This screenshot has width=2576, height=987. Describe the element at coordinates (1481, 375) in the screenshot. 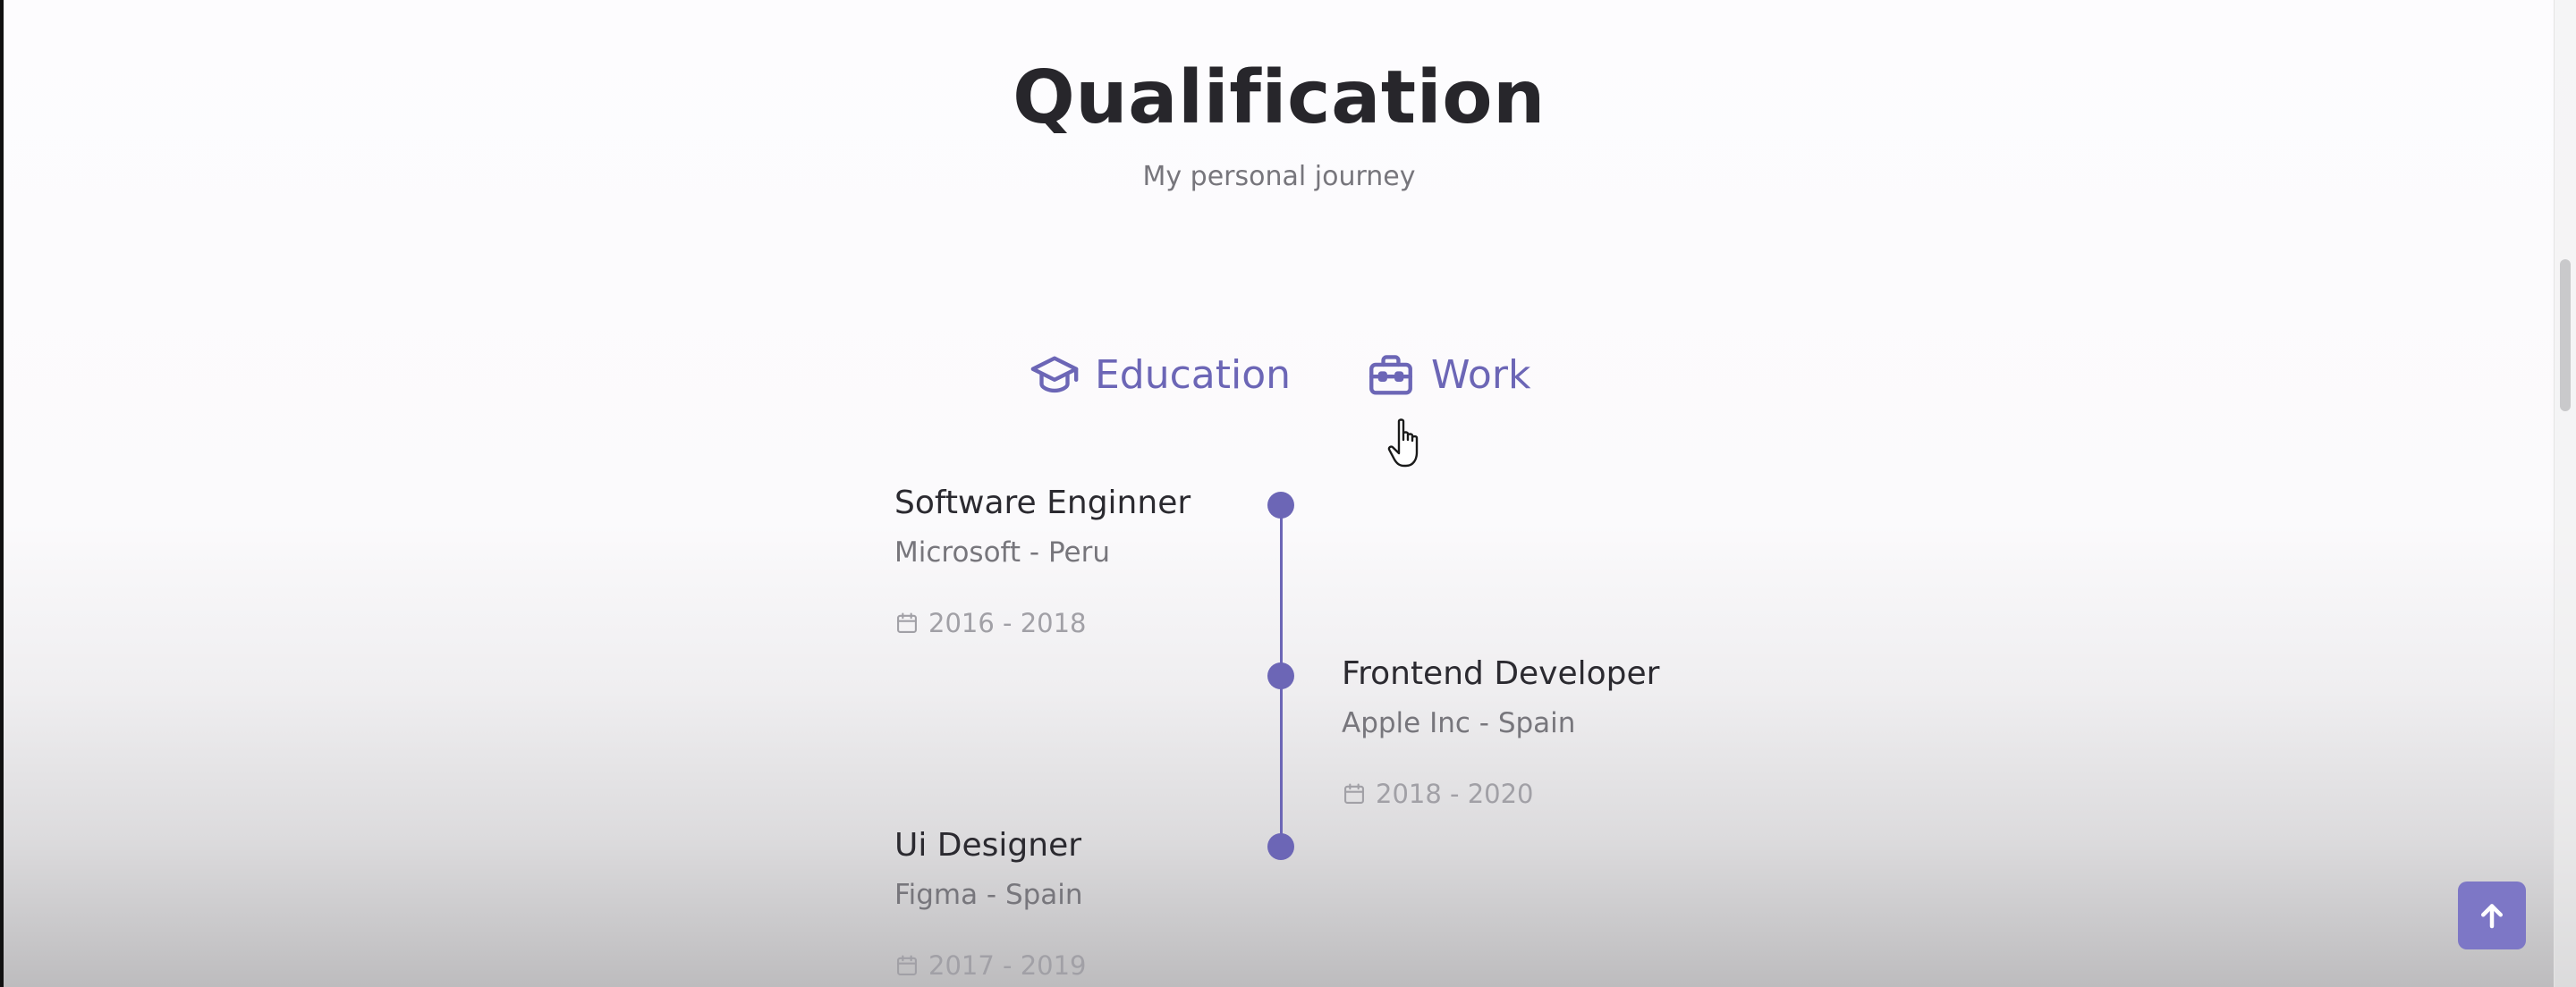

I see `tab-work-label: Work` at that location.